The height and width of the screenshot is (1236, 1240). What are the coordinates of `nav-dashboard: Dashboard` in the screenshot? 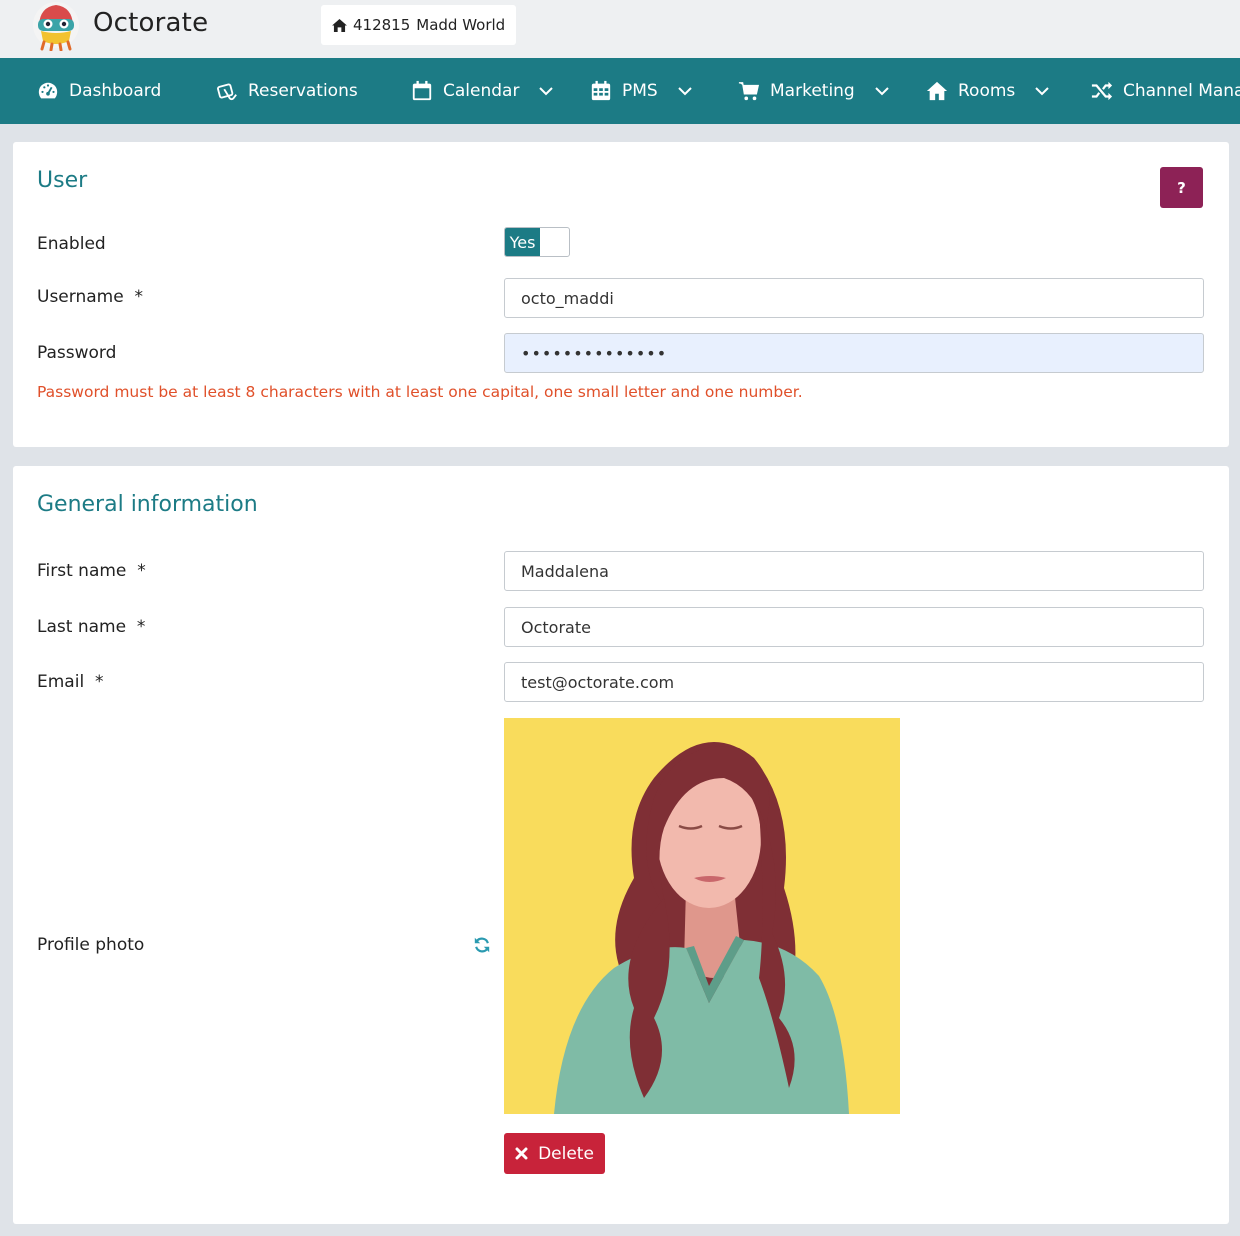 It's located at (99, 91).